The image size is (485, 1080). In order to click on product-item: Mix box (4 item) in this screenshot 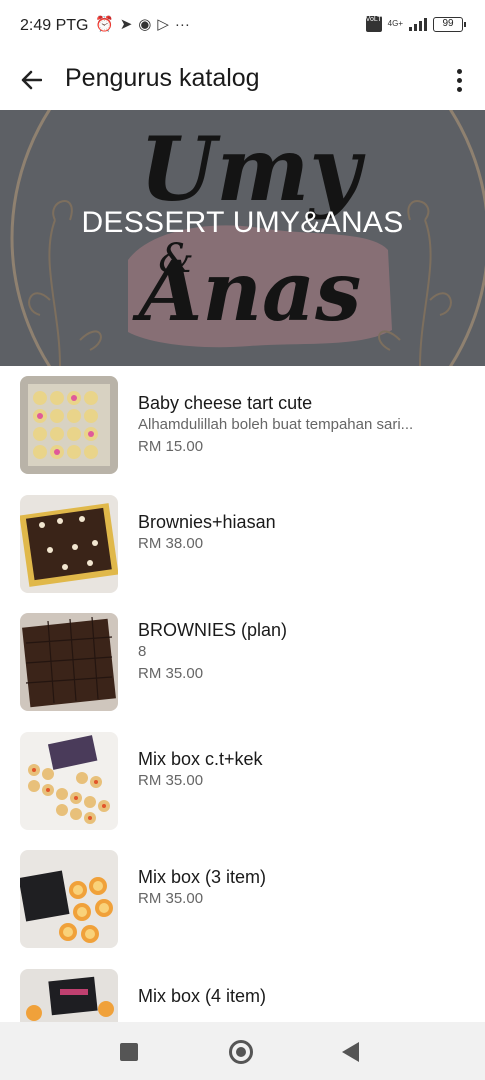, I will do `click(242, 990)`.